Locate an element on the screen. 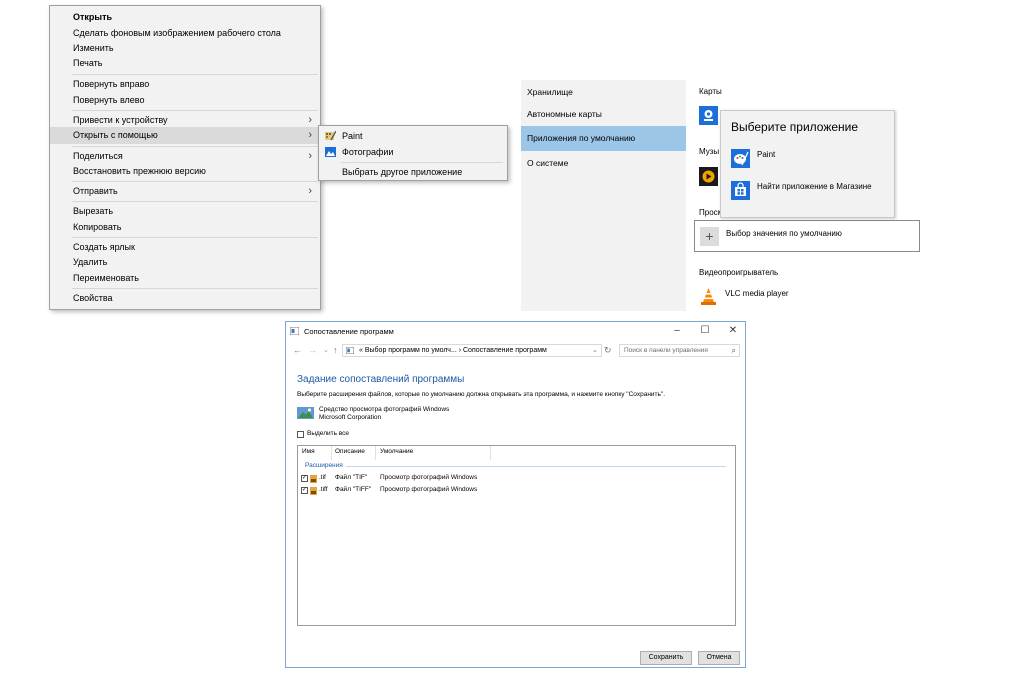  menu-item-label: Копировать is located at coordinates (97, 227).